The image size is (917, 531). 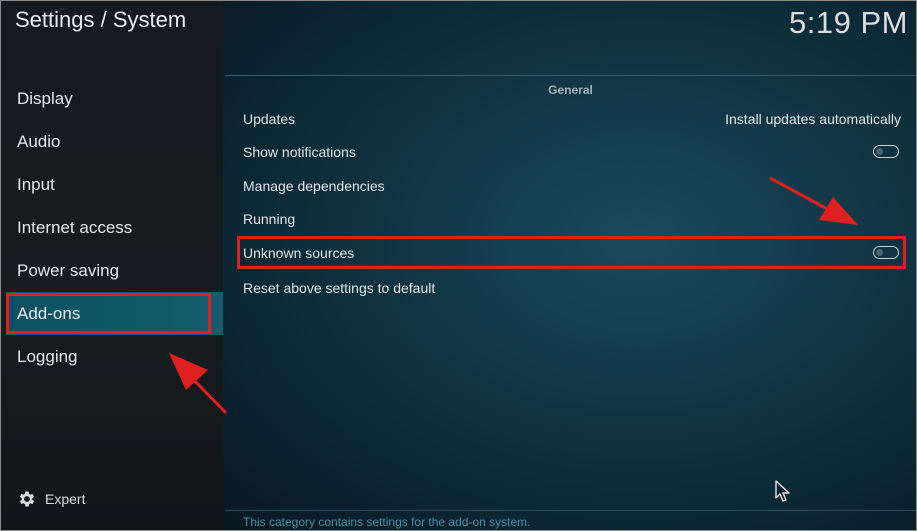 I want to click on mouse-cursor-icon, so click(x=782, y=491).